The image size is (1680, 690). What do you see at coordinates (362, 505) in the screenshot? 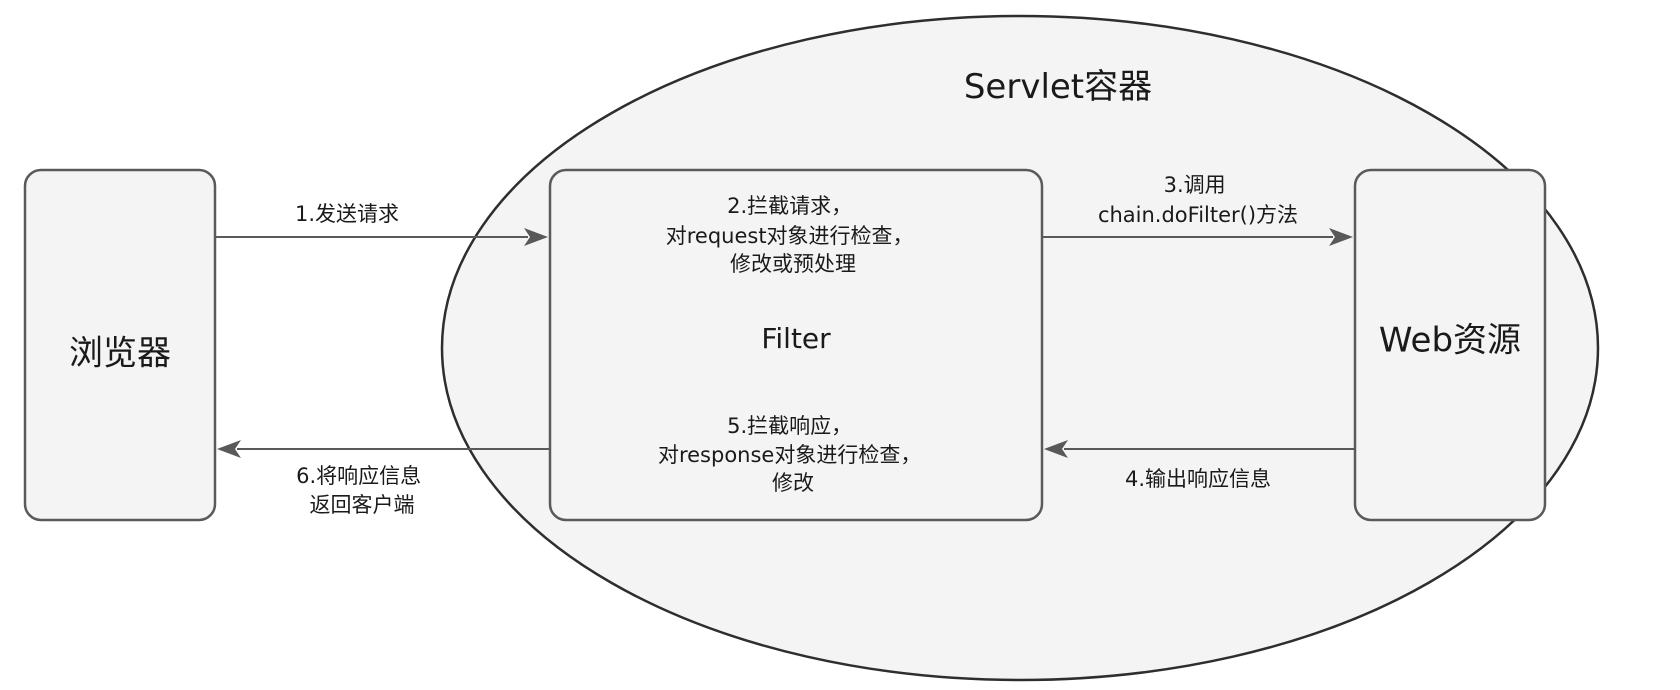
I see `edge-label-return-response-line: 返回客户端` at bounding box center [362, 505].